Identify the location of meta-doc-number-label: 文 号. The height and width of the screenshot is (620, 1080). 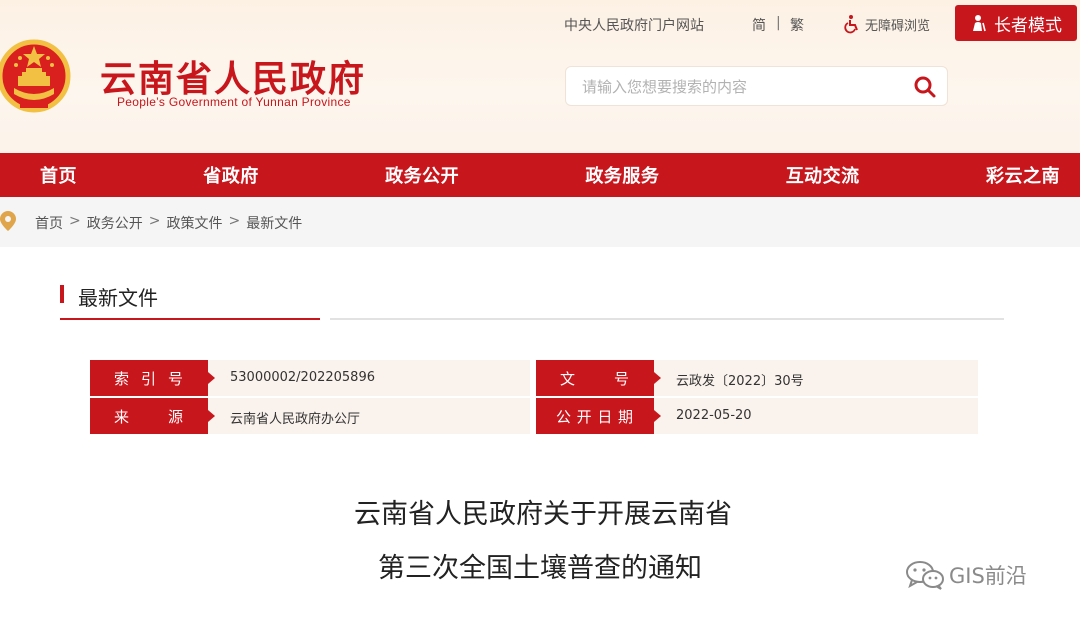
(598, 378).